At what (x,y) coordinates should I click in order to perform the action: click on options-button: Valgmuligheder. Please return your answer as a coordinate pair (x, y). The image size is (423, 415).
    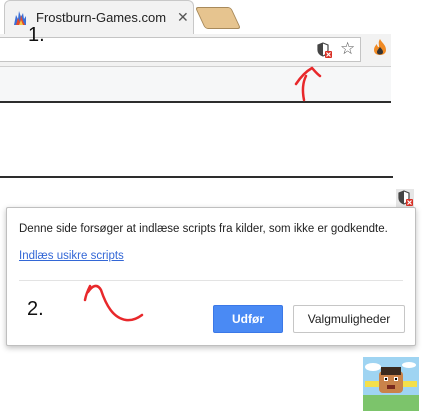
    Looking at the image, I should click on (349, 319).